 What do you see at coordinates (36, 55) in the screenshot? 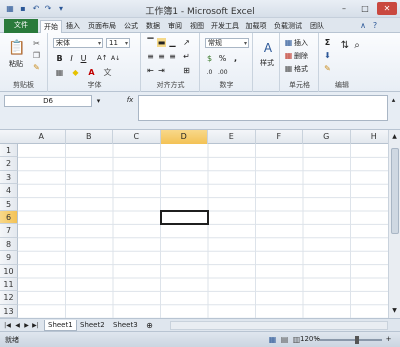
I see `copy-icon: ❐` at bounding box center [36, 55].